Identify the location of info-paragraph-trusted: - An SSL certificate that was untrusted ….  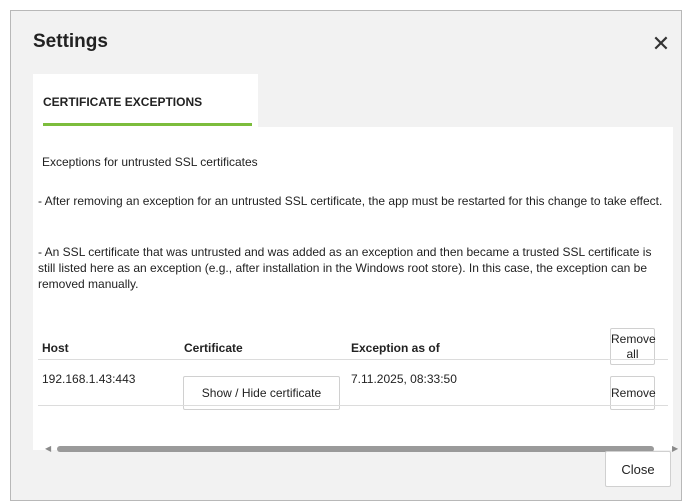
(345, 268).